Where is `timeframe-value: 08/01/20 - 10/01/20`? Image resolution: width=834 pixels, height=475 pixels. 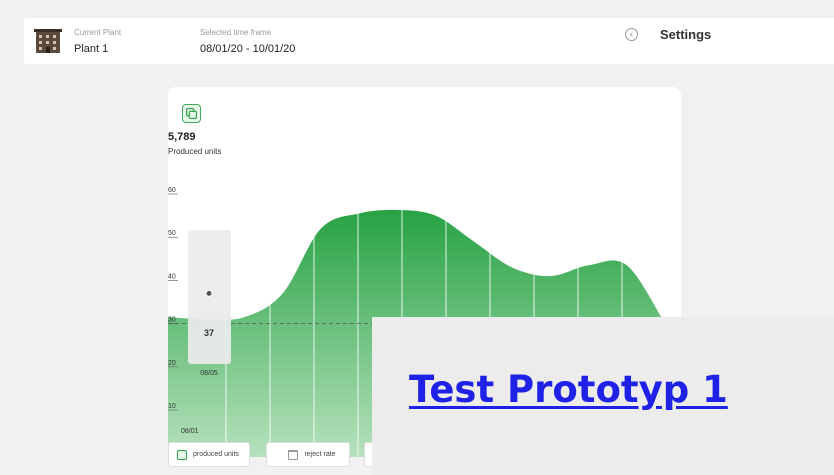 timeframe-value: 08/01/20 - 10/01/20 is located at coordinates (247, 49).